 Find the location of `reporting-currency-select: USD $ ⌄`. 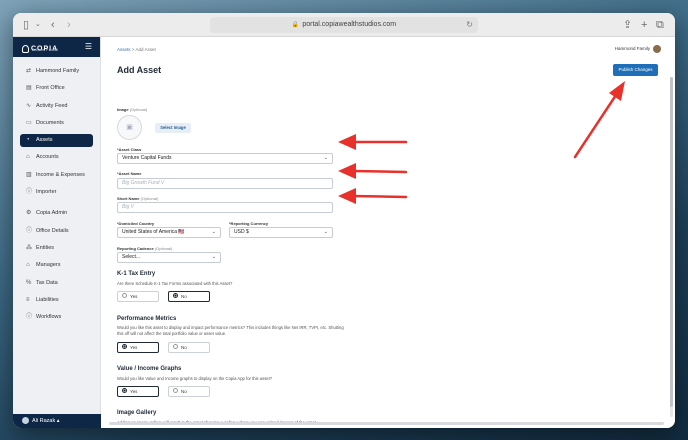

reporting-currency-select: USD $ ⌄ is located at coordinates (281, 232).